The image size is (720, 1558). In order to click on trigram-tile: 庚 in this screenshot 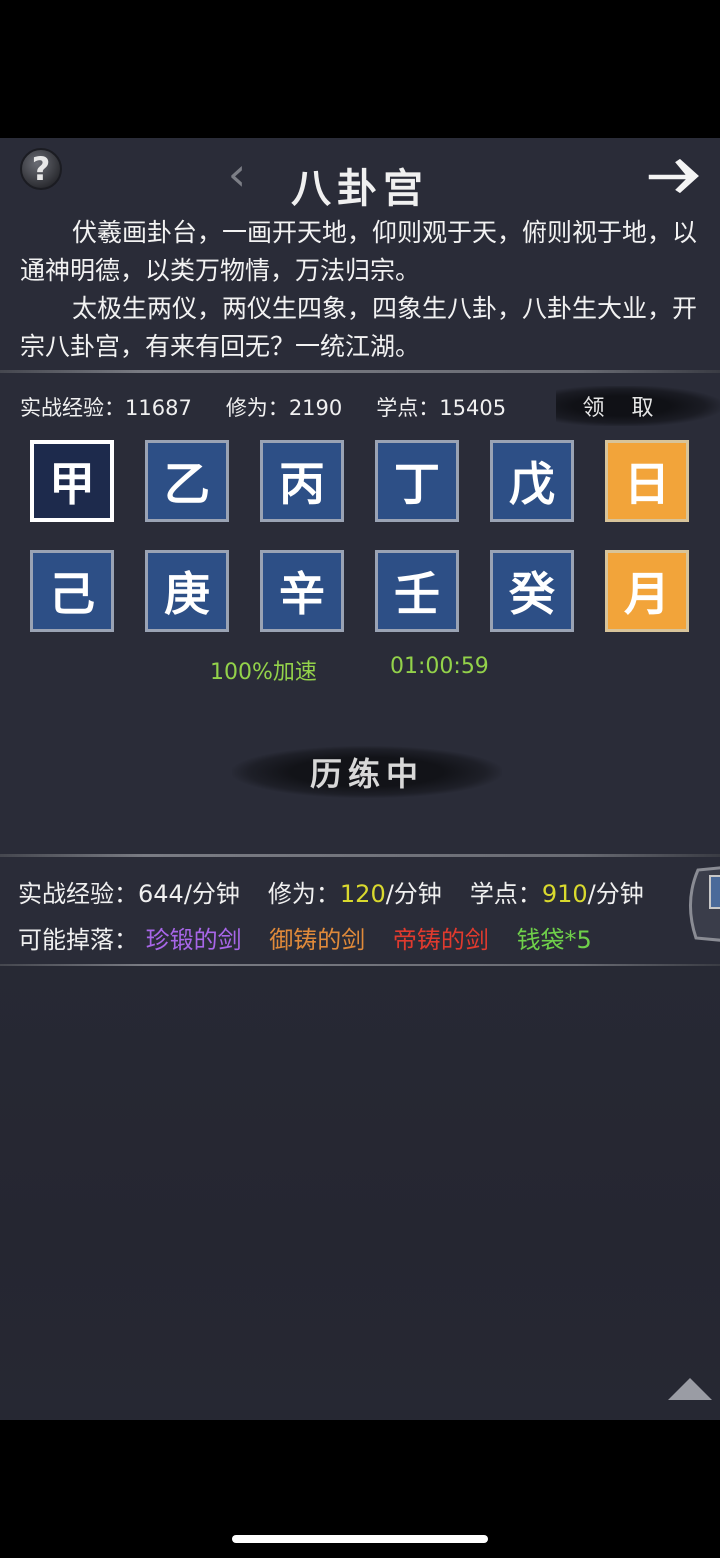, I will do `click(187, 591)`.